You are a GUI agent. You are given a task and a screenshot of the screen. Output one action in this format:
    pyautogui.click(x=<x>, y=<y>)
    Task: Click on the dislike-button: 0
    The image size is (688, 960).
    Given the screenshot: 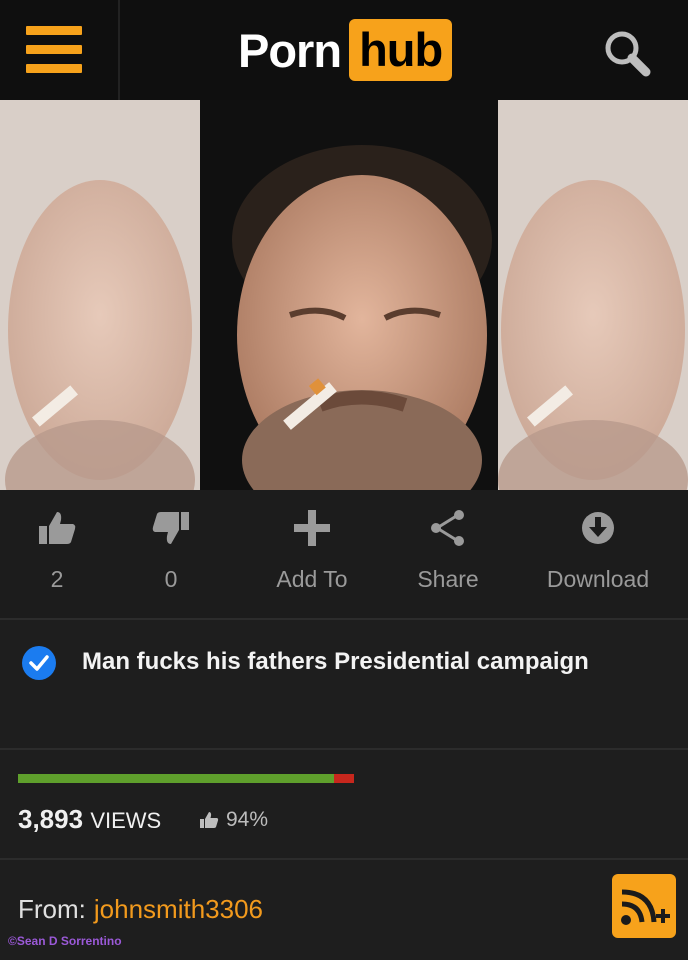 What is the action you would take?
    pyautogui.click(x=171, y=556)
    